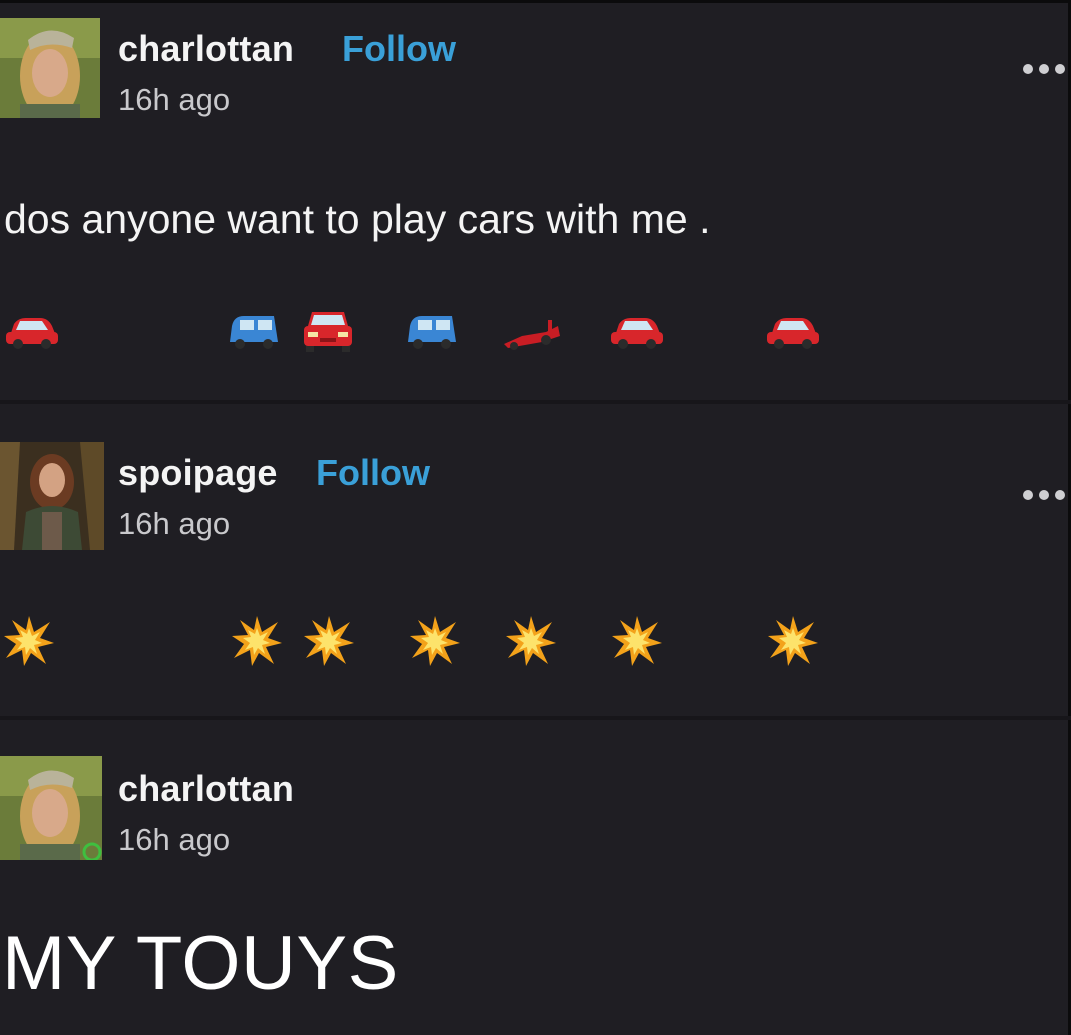 This screenshot has height=1035, width=1071. What do you see at coordinates (198, 473) in the screenshot?
I see `username: spoipage` at bounding box center [198, 473].